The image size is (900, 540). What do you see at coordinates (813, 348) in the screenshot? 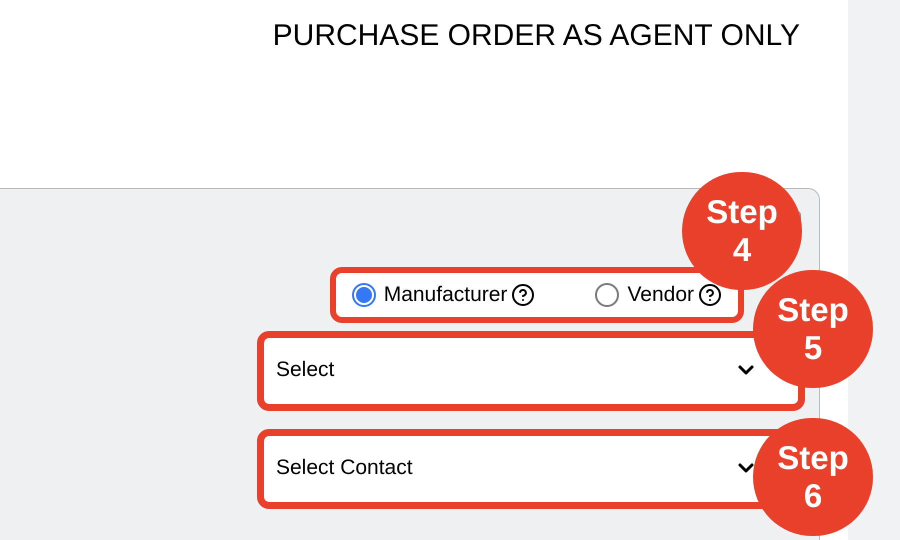
I see `step-number: 5` at bounding box center [813, 348].